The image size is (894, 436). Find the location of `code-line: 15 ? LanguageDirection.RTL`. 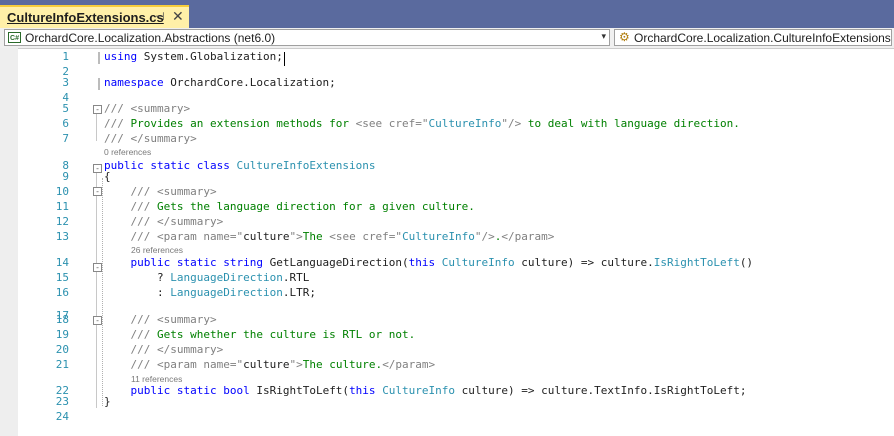

code-line: 15 ? LanguageDirection.RTL is located at coordinates (447, 277).